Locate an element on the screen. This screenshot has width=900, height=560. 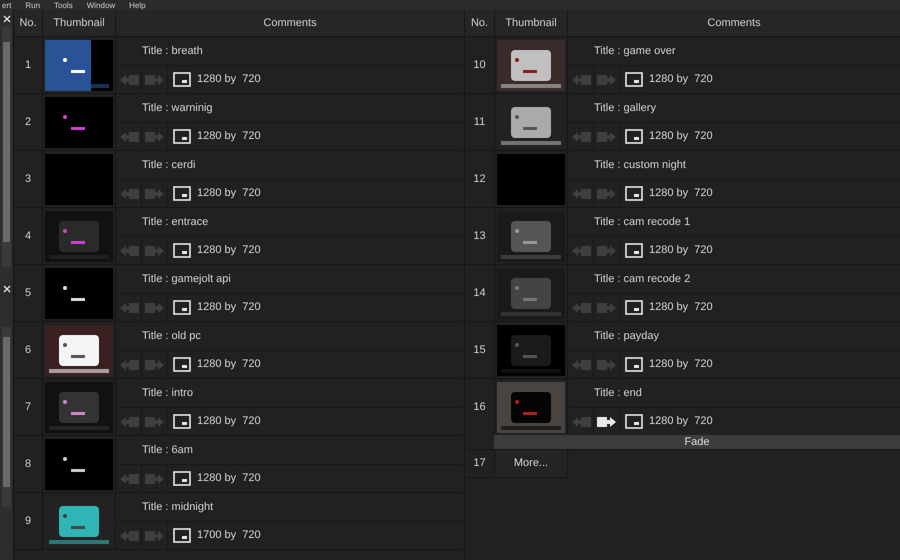
row-number: 8 is located at coordinates (28, 464).